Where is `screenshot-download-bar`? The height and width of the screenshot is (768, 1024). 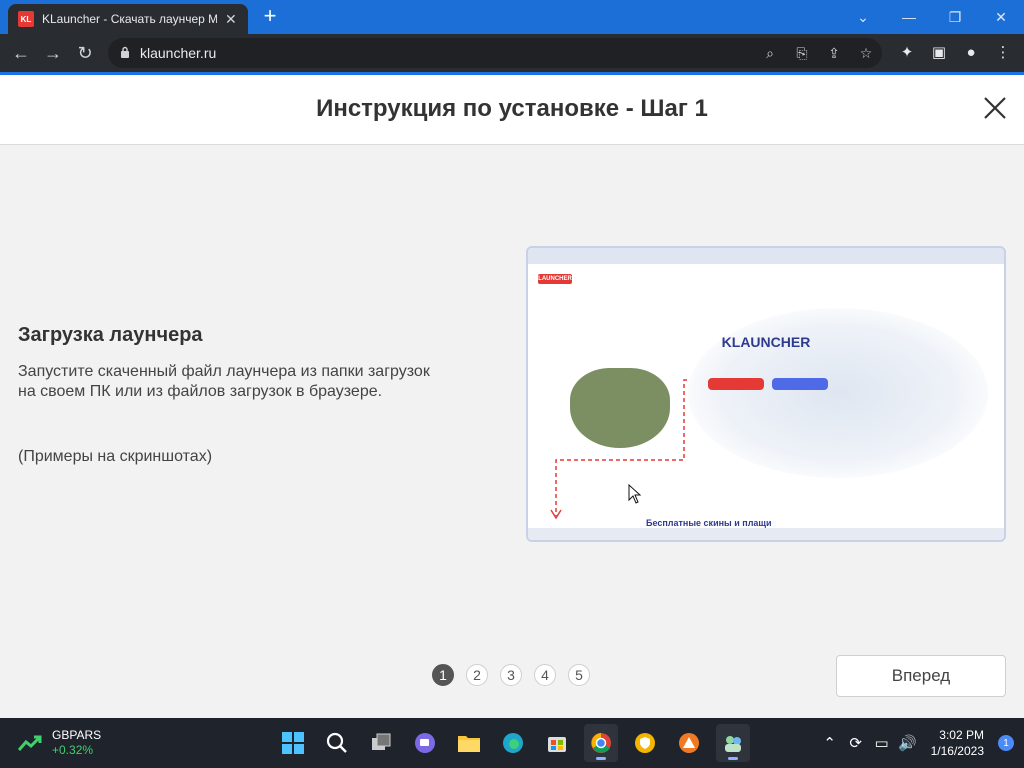 screenshot-download-bar is located at coordinates (766, 534).